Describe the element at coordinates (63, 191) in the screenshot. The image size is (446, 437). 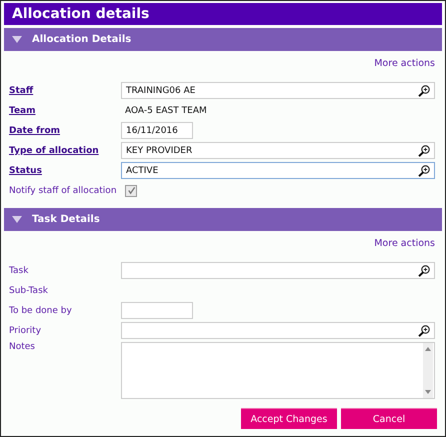
I see `field-label: Notify staff of allocation` at that location.